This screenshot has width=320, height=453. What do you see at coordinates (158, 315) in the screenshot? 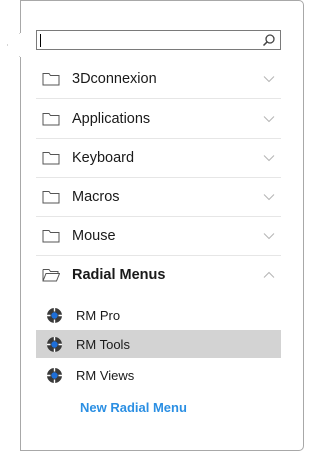
I see `radial-menu-item-rm-pro: RM Pro` at bounding box center [158, 315].